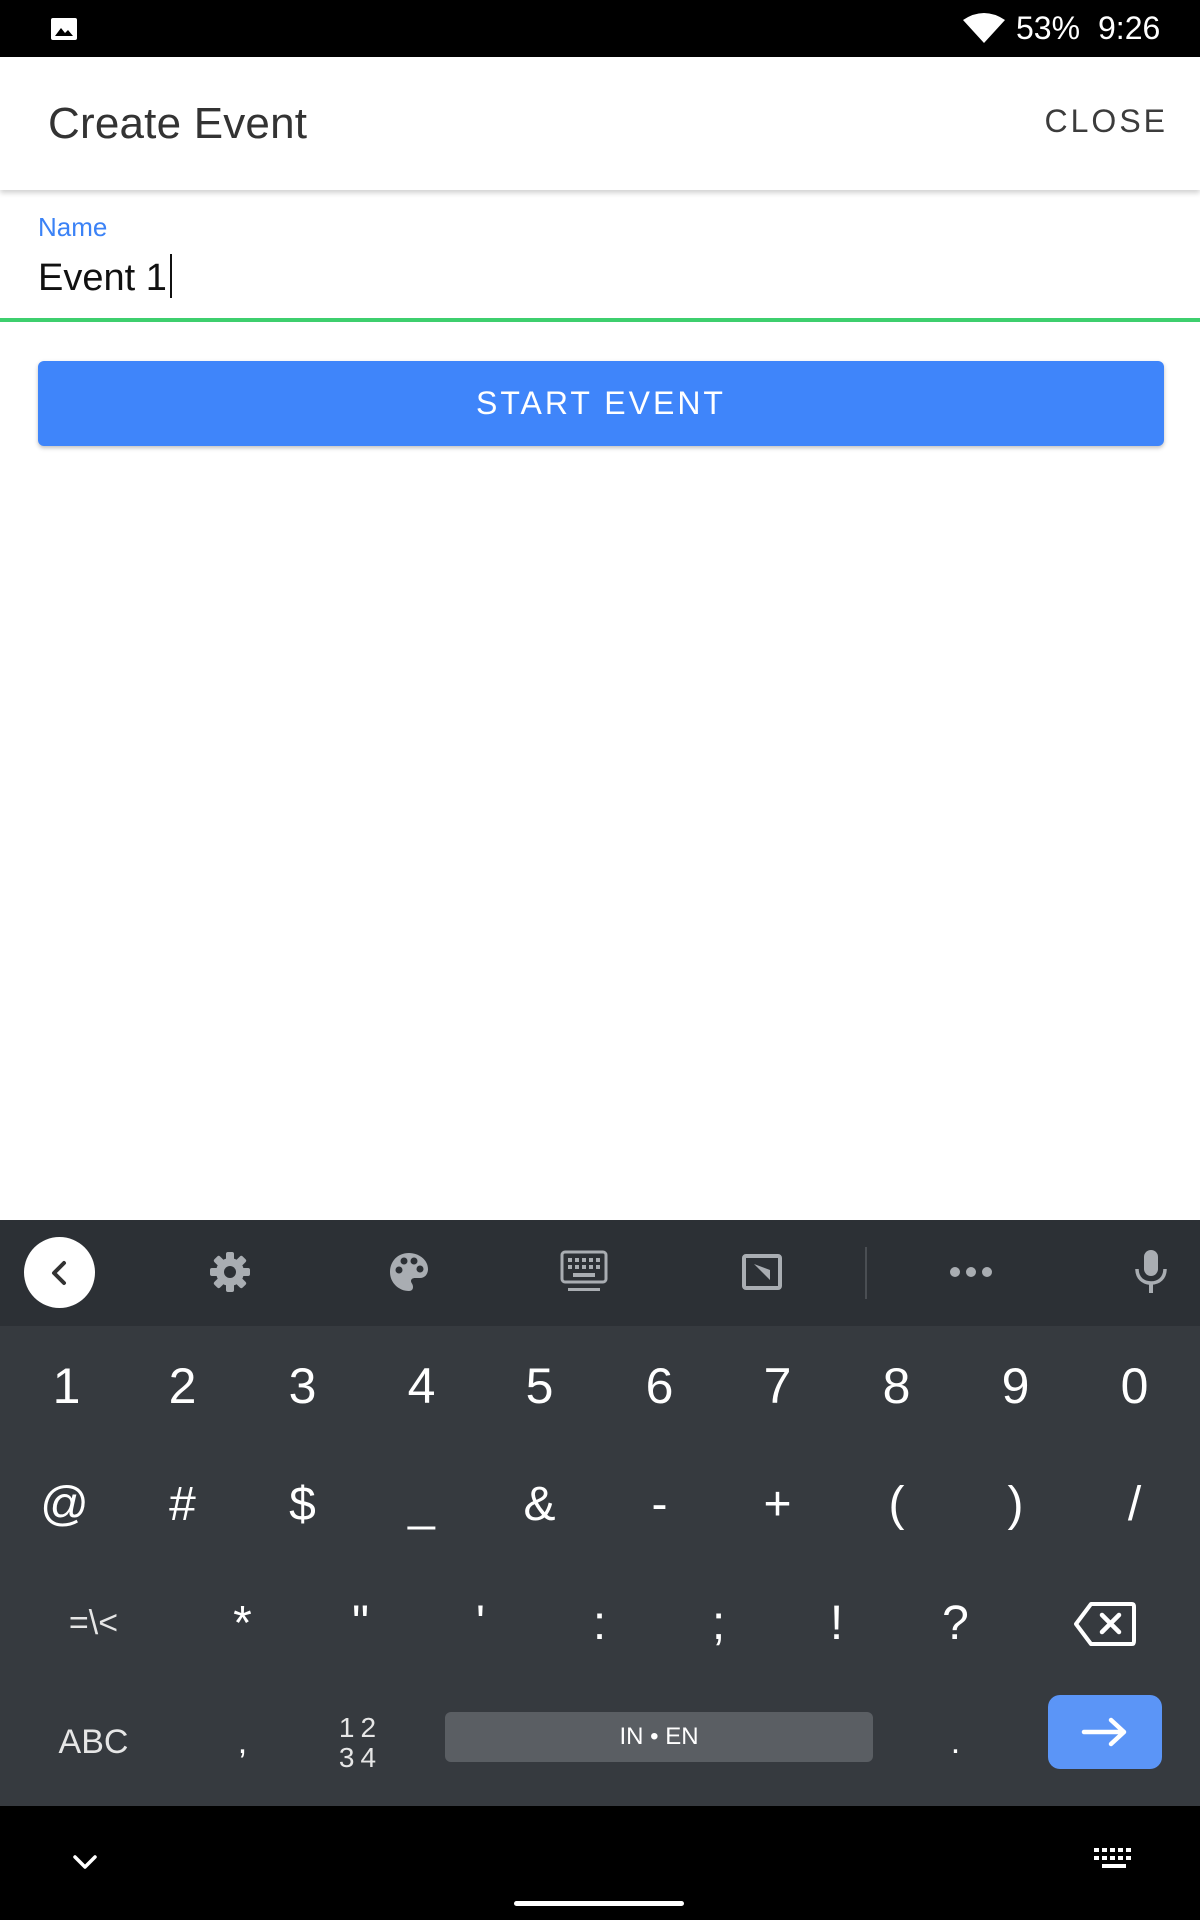 The width and height of the screenshot is (1200, 1920). I want to click on key-dollar: $, so click(302, 1504).